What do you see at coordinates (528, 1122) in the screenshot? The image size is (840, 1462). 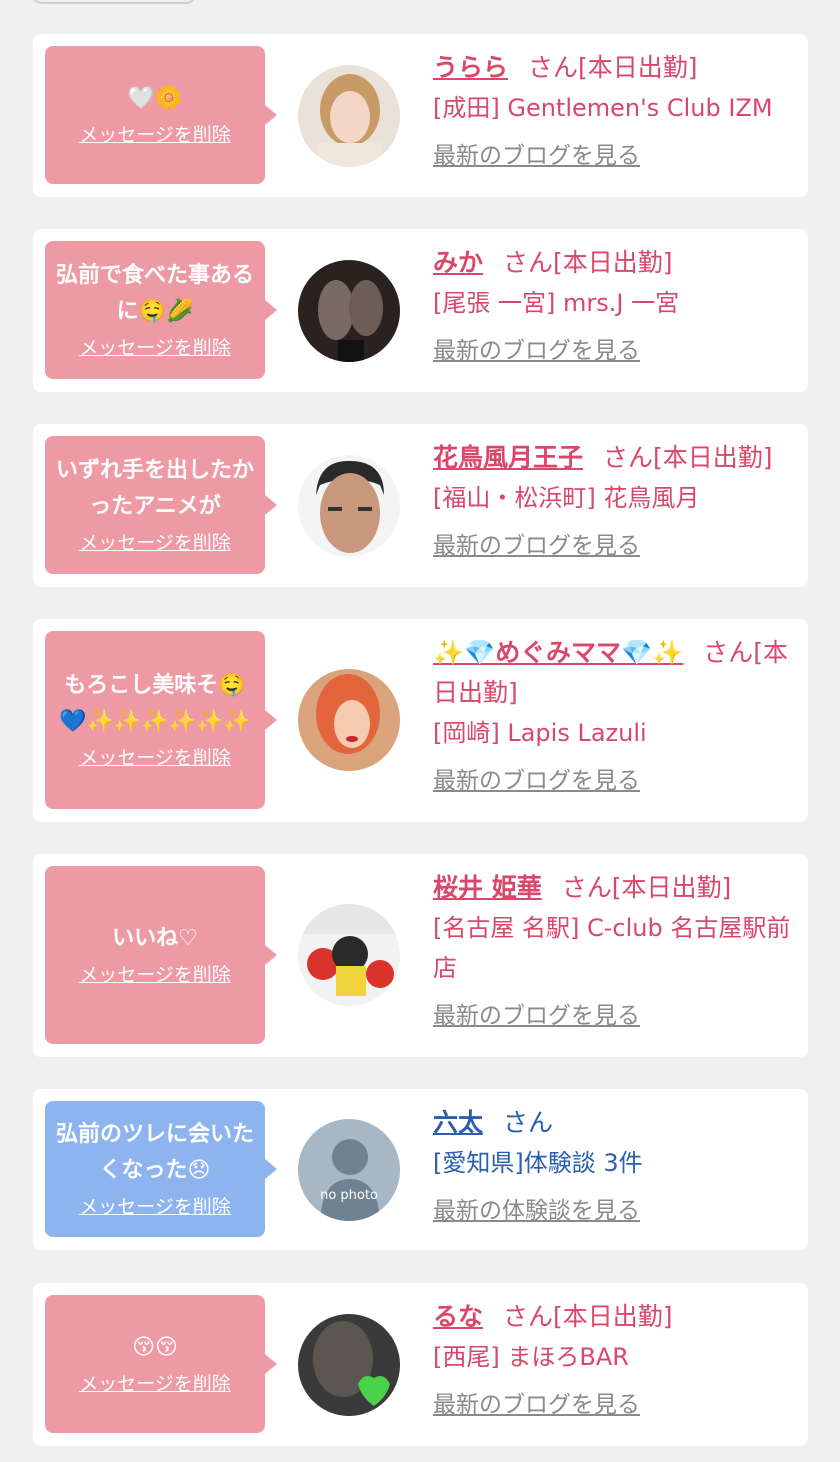 I see `status-text: さん` at bounding box center [528, 1122].